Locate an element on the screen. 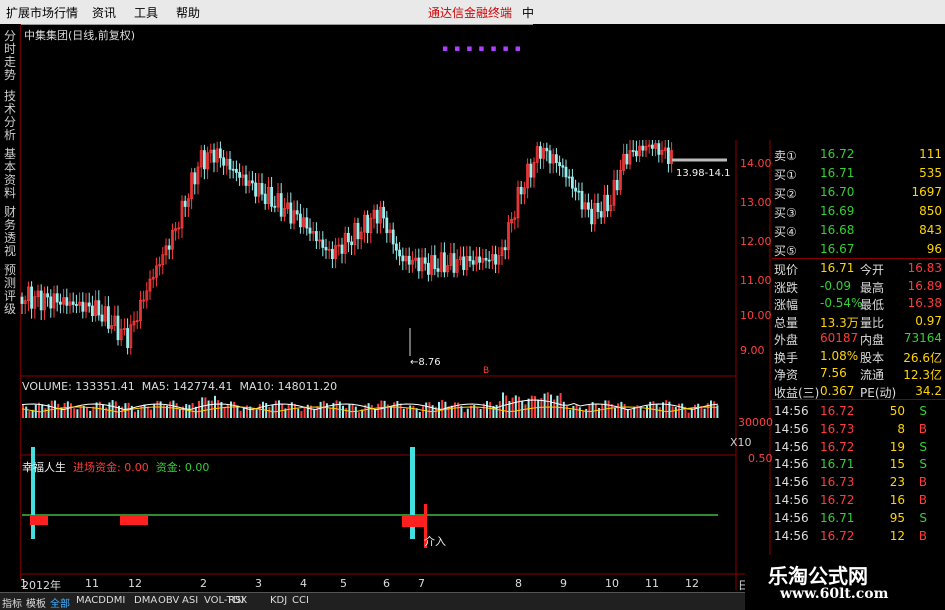  quote-cell: 0.367 is located at coordinates (837, 390).